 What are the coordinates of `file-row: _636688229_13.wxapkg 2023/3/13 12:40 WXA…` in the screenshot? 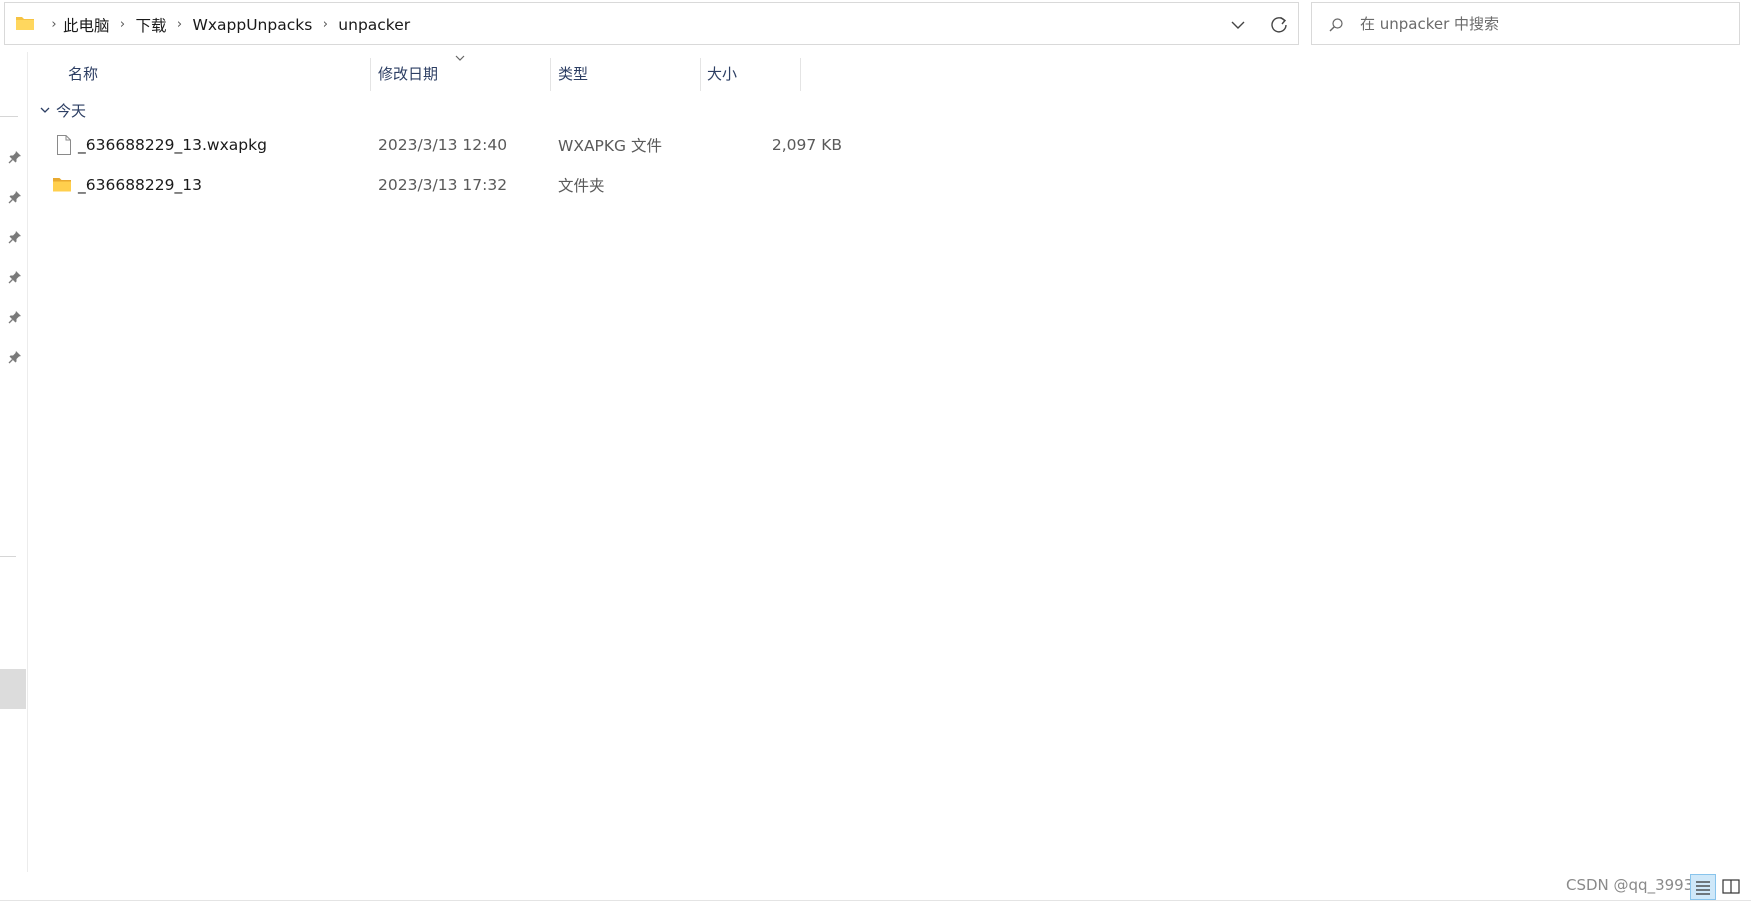 It's located at (446, 145).